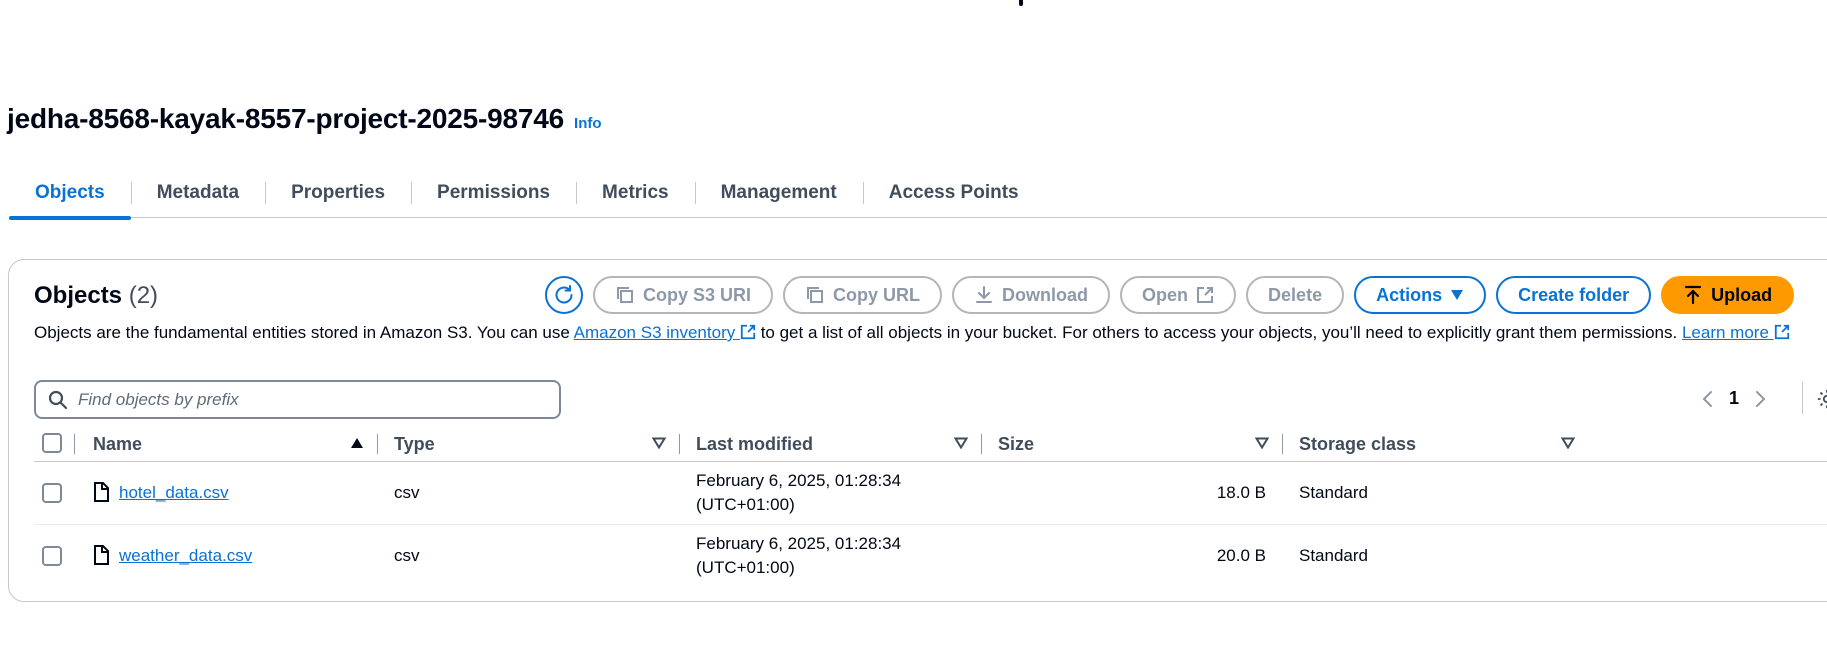 The width and height of the screenshot is (1827, 656). I want to click on object-name-cell: weather_data.csv, so click(185, 556).